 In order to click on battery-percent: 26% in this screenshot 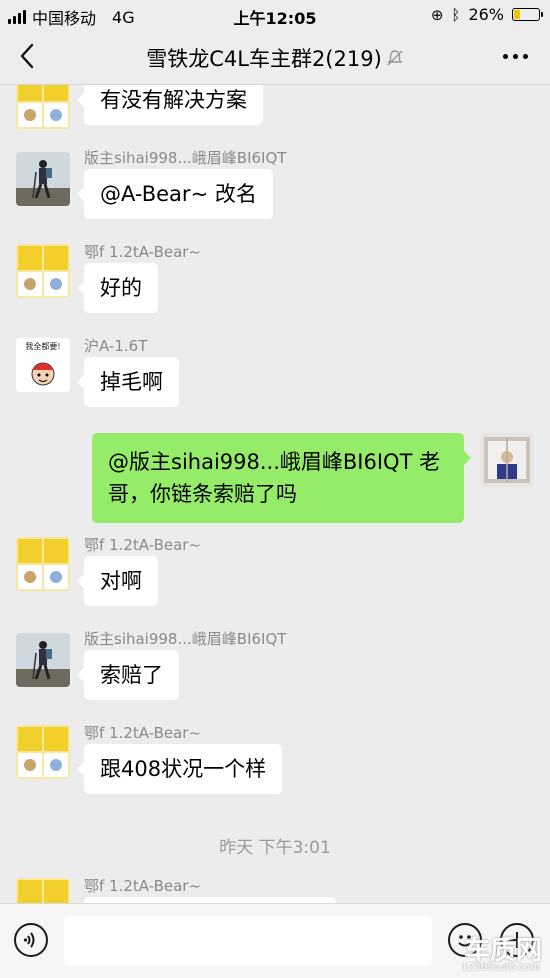, I will do `click(486, 14)`.